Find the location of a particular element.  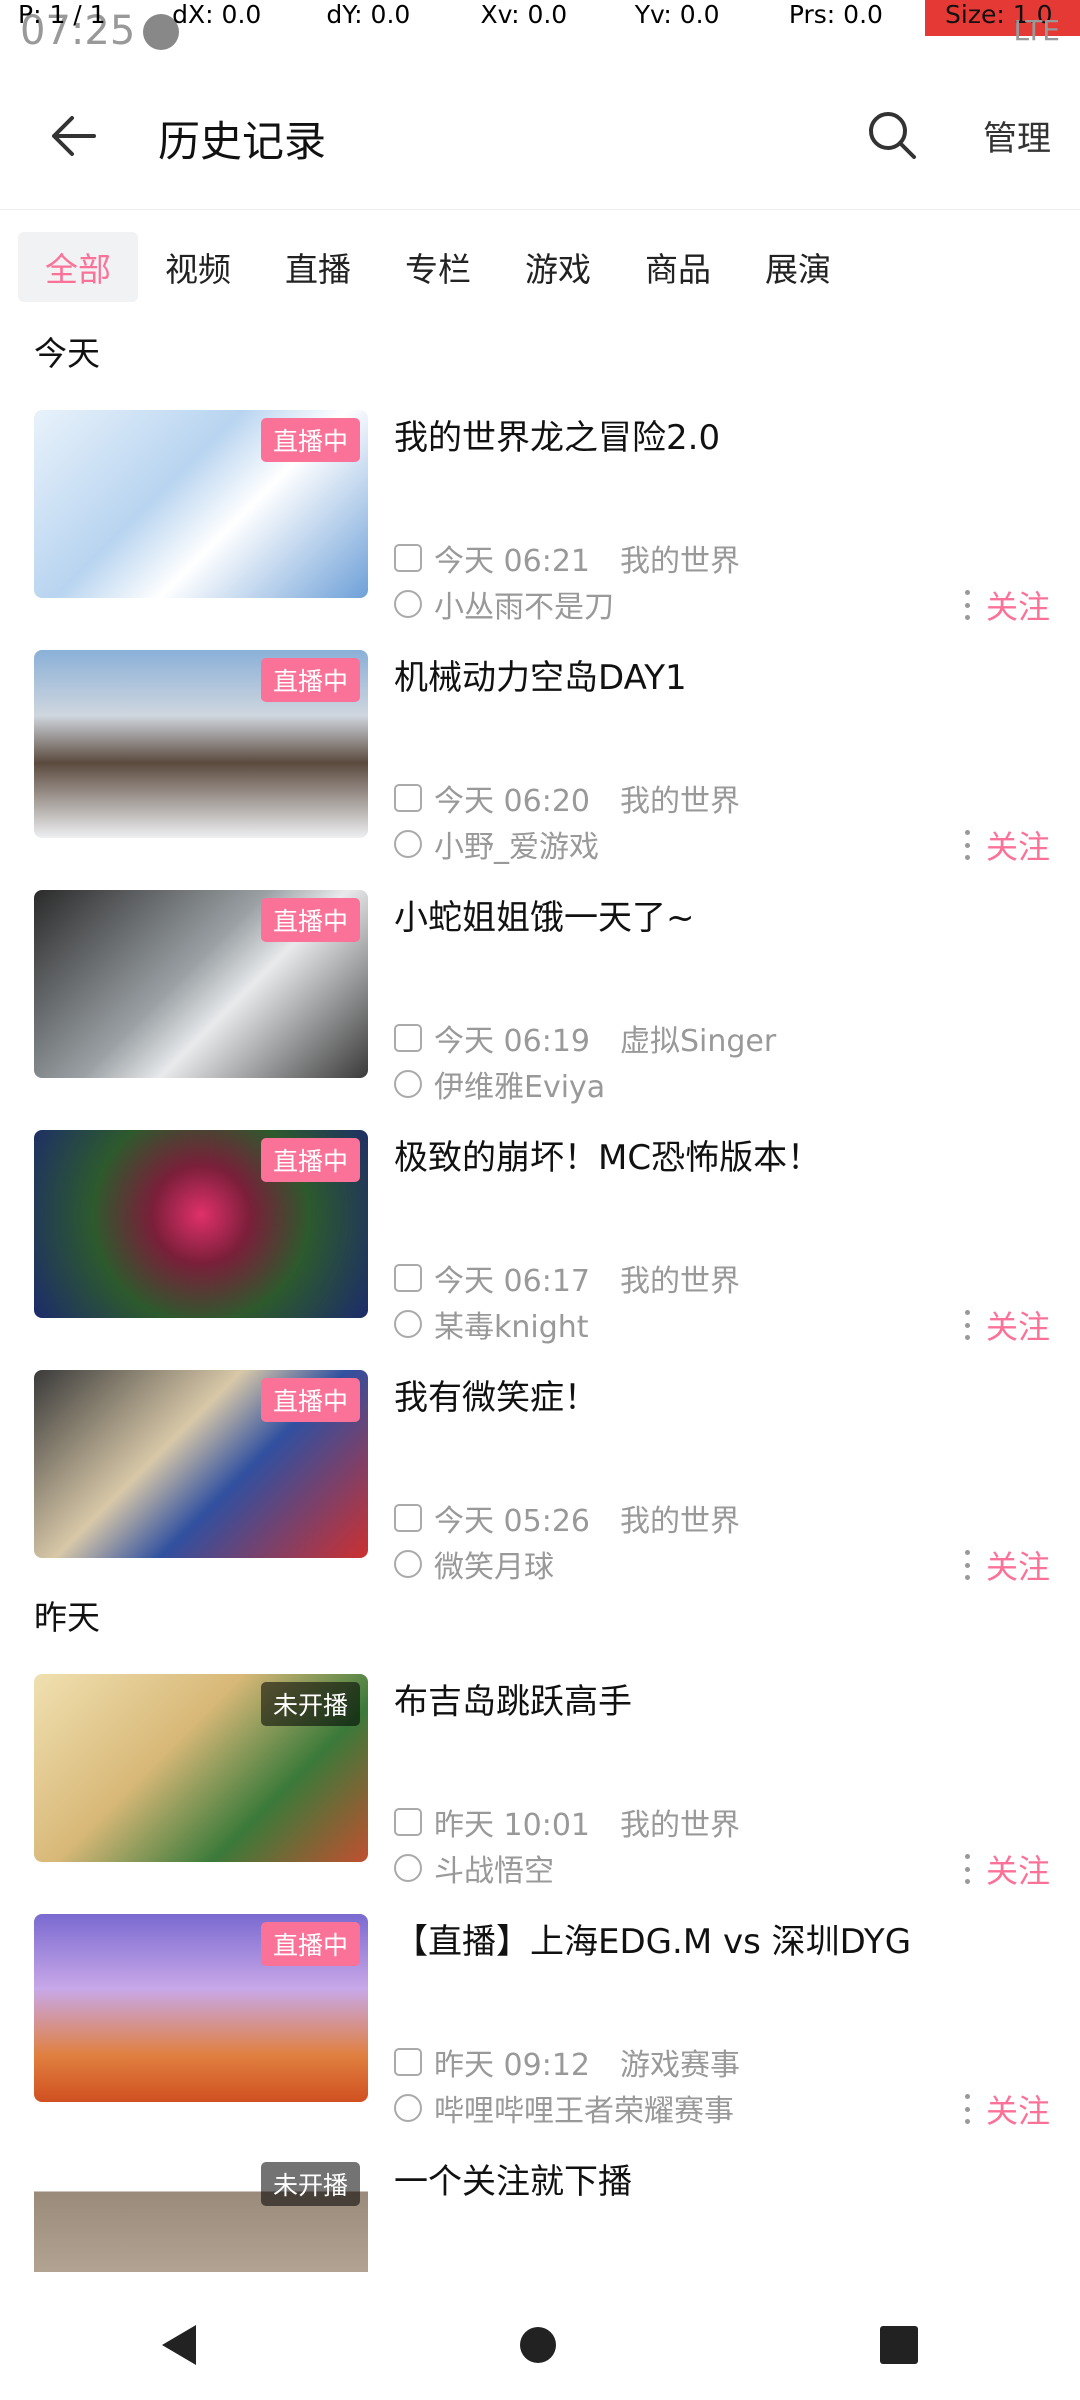

watch-time: 昨天 09:12 is located at coordinates (512, 2065).